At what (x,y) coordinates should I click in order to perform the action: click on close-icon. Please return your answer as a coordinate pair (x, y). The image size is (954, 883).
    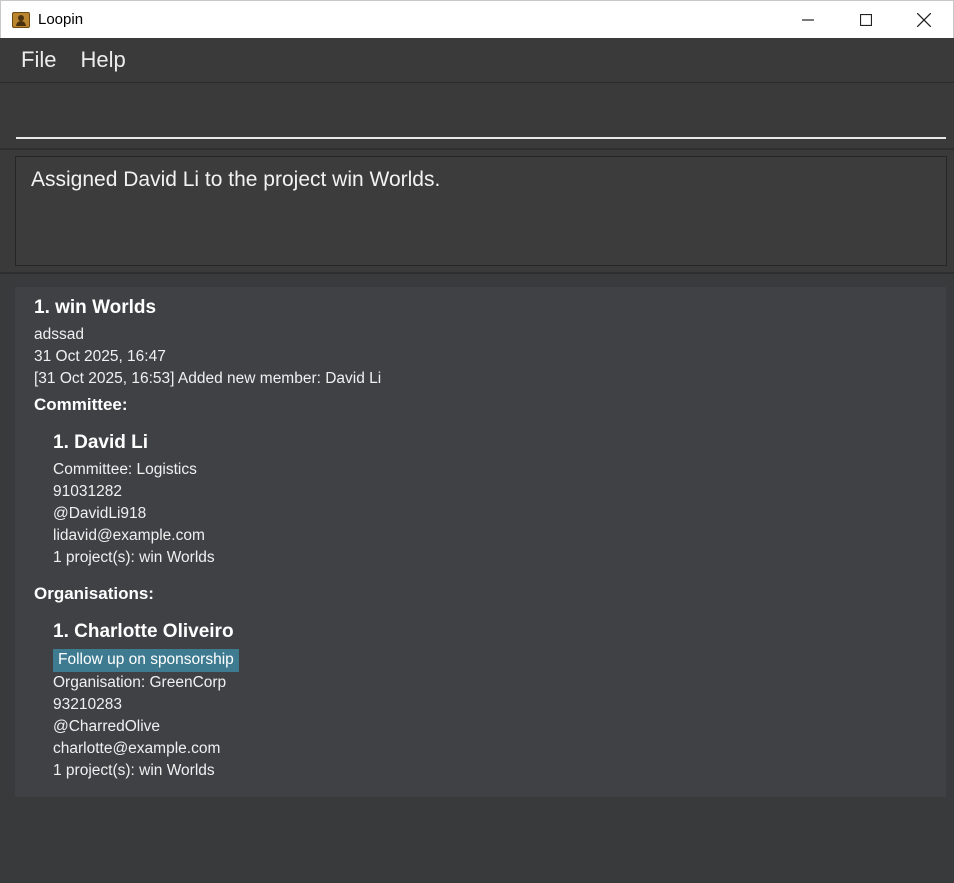
    Looking at the image, I should click on (924, 19).